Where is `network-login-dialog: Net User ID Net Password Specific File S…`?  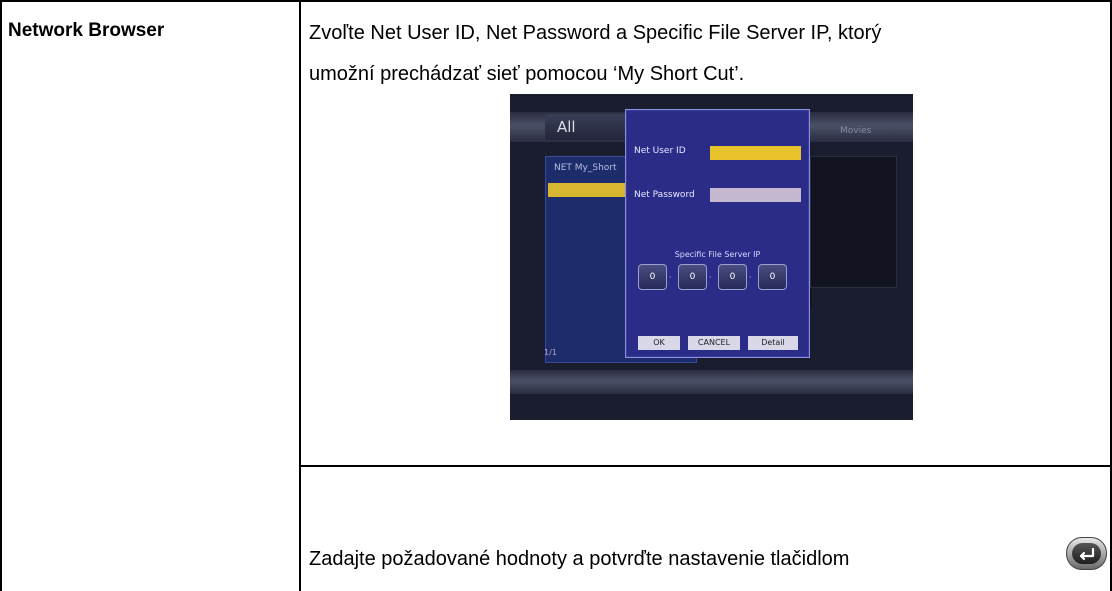 network-login-dialog: Net User ID Net Password Specific File S… is located at coordinates (717, 233).